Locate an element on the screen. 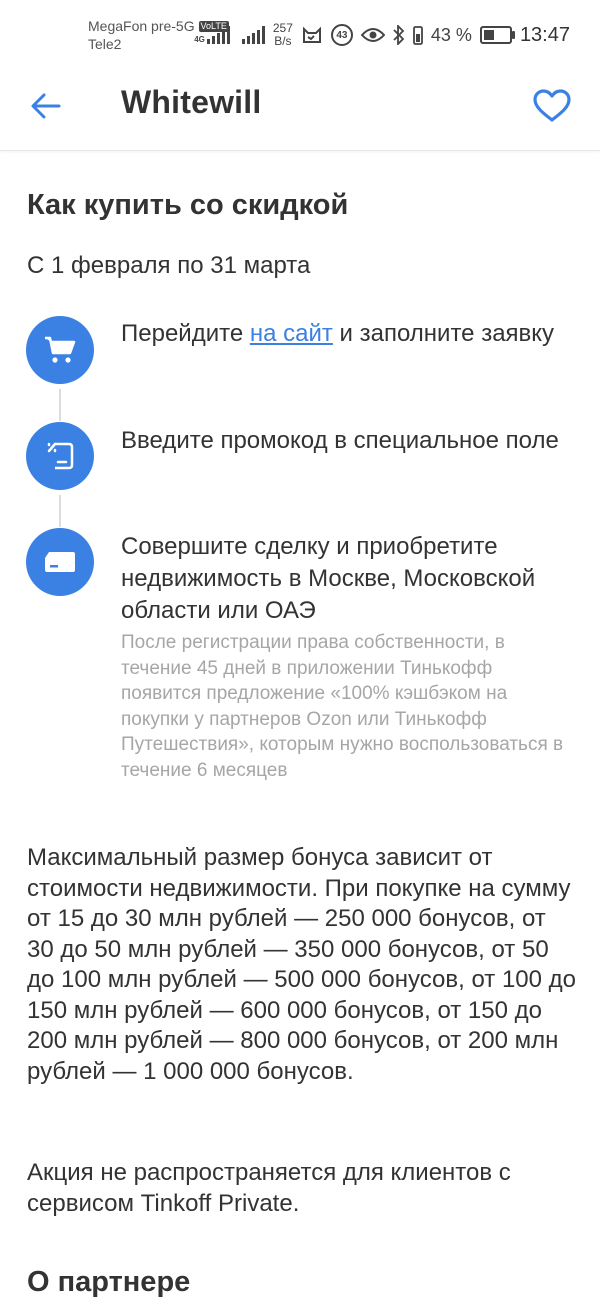 The image size is (600, 1299). battery-percent: 43 % is located at coordinates (451, 34).